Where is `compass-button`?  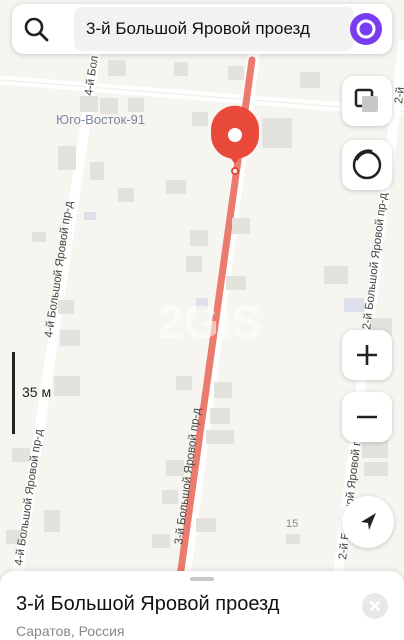
compass-button is located at coordinates (367, 165).